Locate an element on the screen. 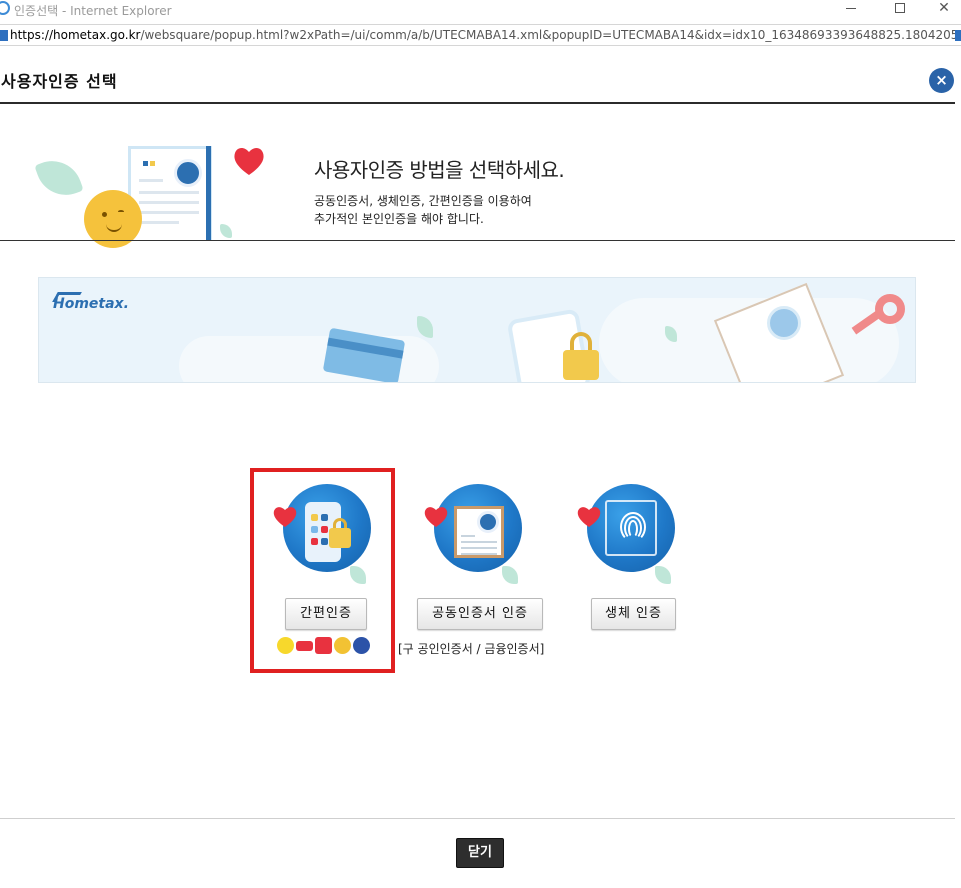  biometric-auth-button: 생체 인증 is located at coordinates (633, 614).